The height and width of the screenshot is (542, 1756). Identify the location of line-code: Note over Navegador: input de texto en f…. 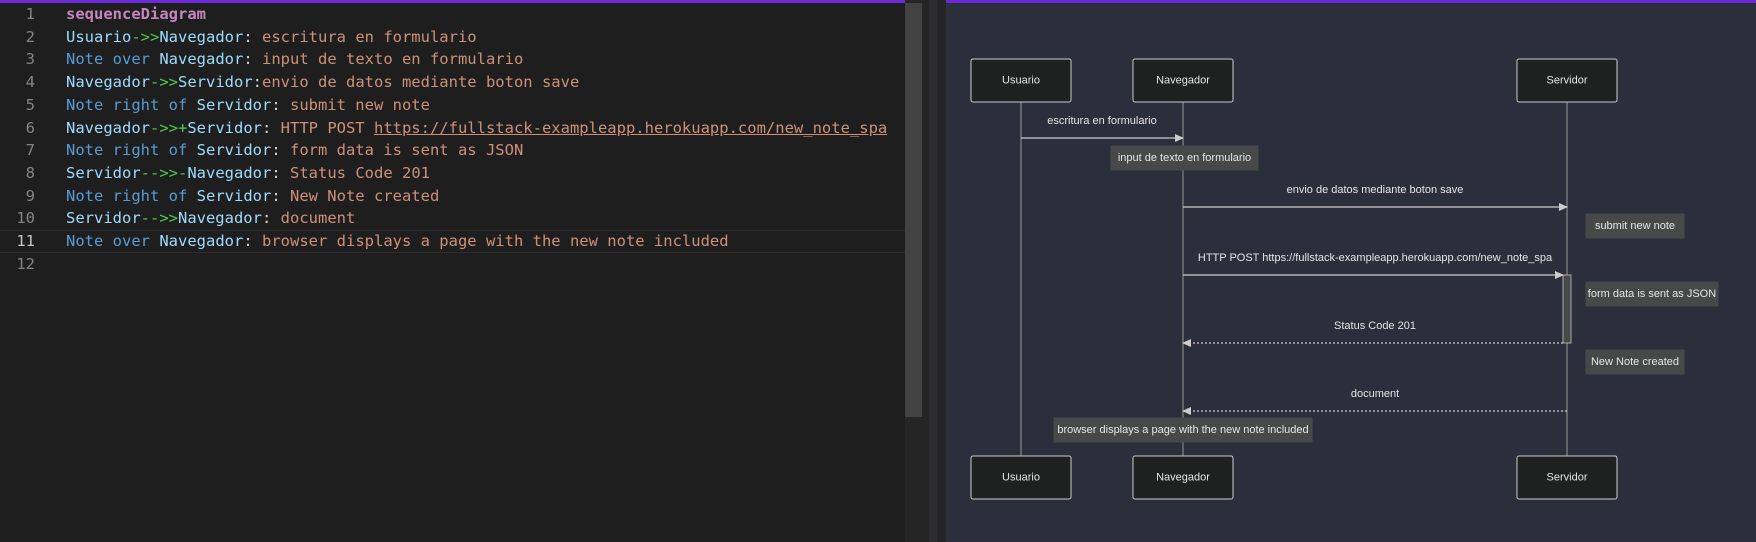
(294, 59).